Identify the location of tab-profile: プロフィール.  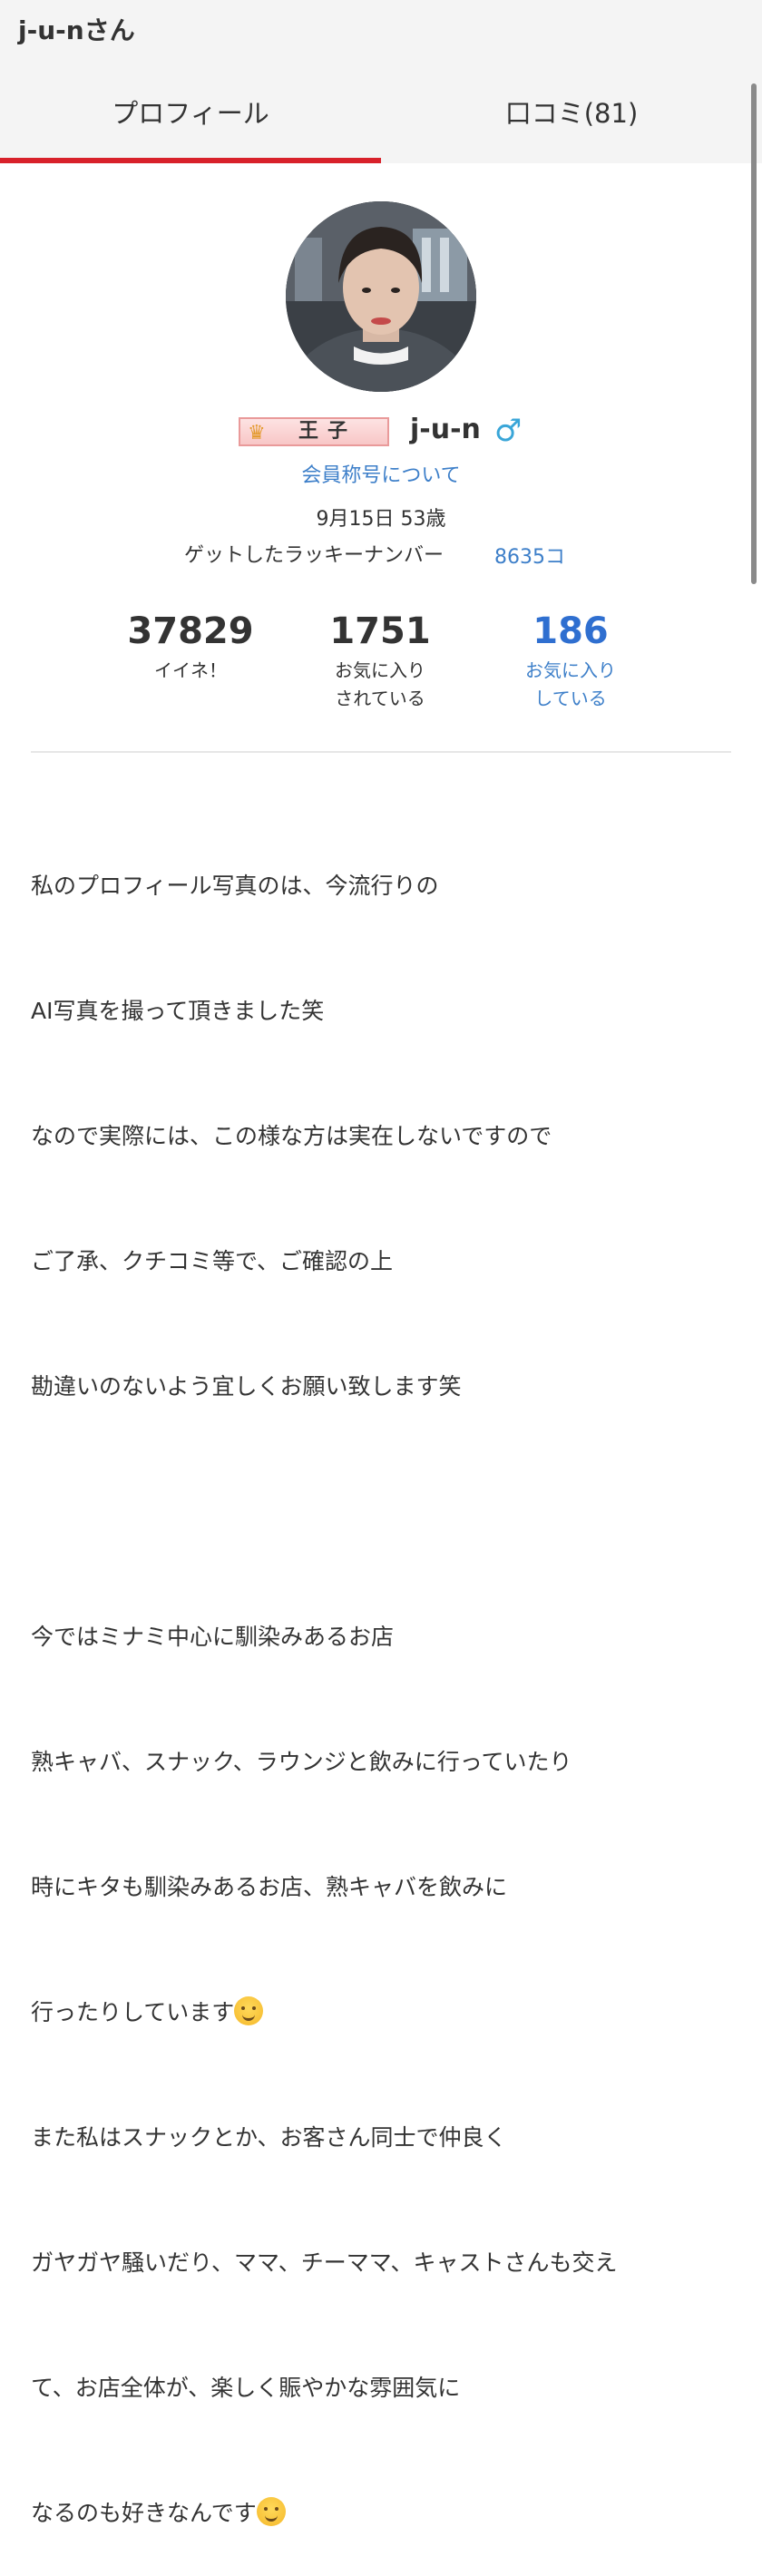
(190, 113).